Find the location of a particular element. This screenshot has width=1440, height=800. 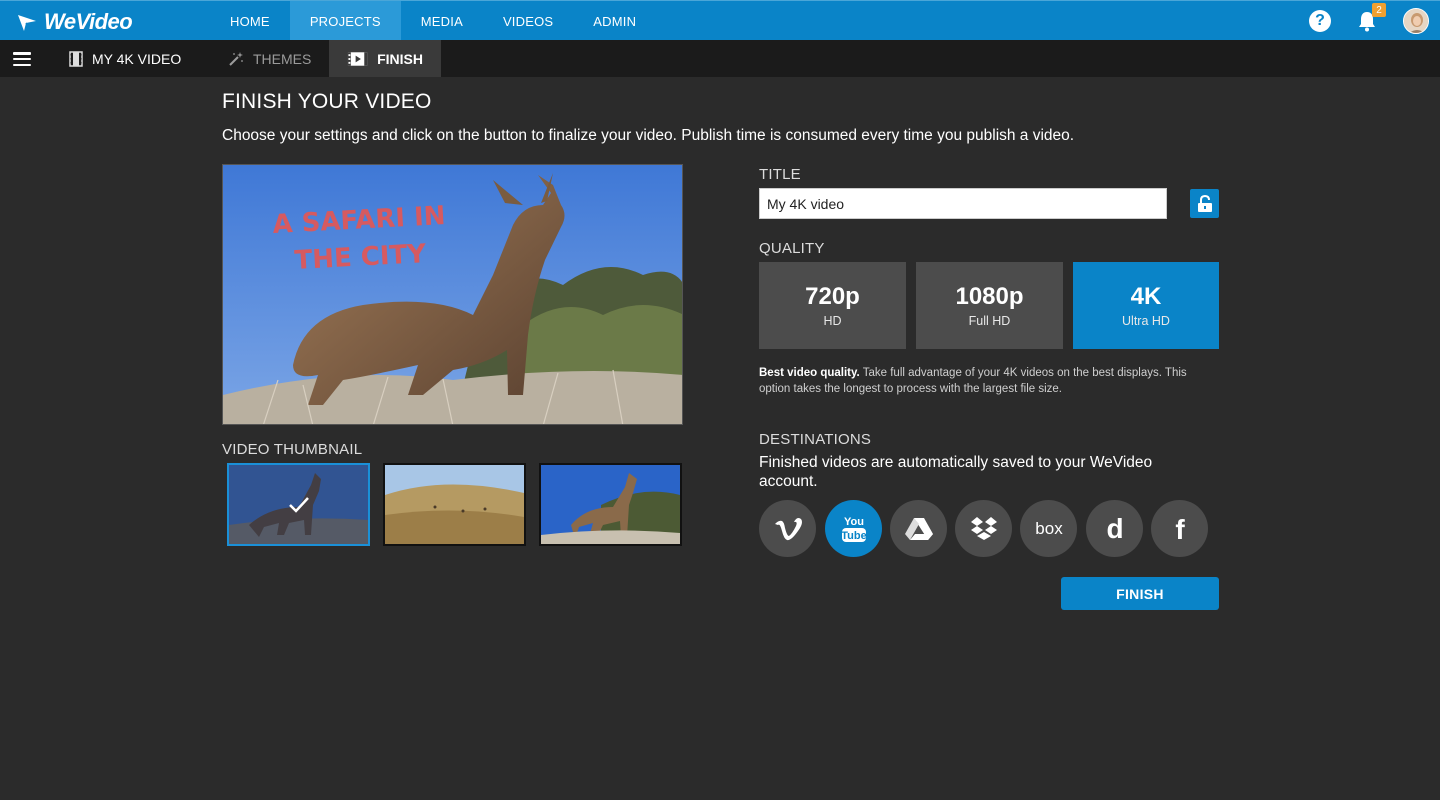

vimeo-icon is located at coordinates (788, 528).